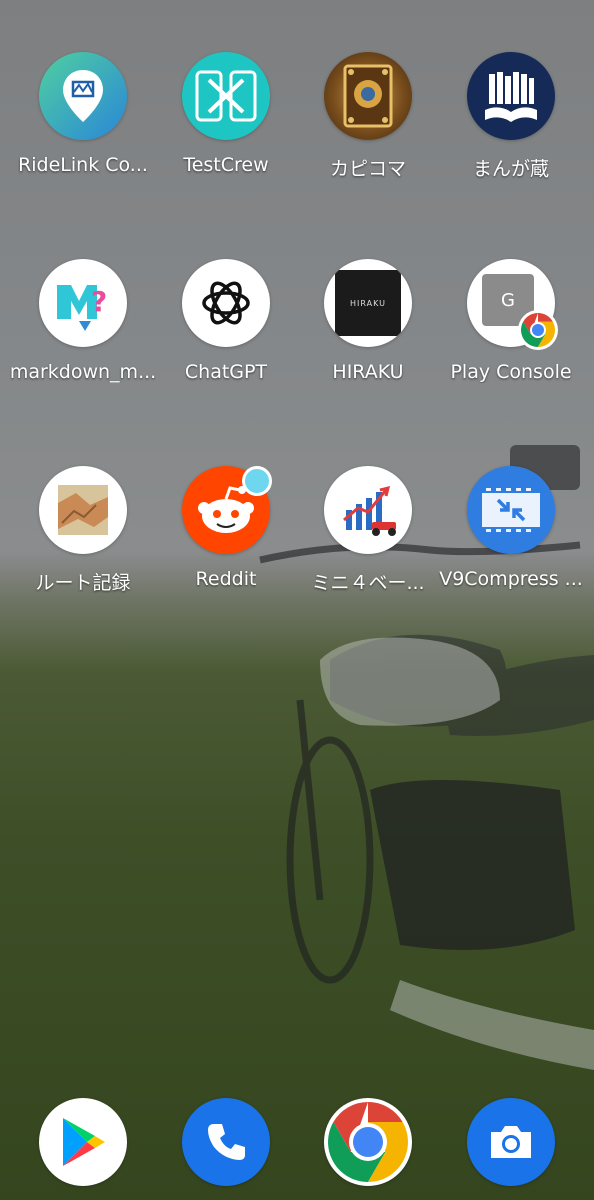  I want to click on app-route-record: ルート記録, so click(83, 530).